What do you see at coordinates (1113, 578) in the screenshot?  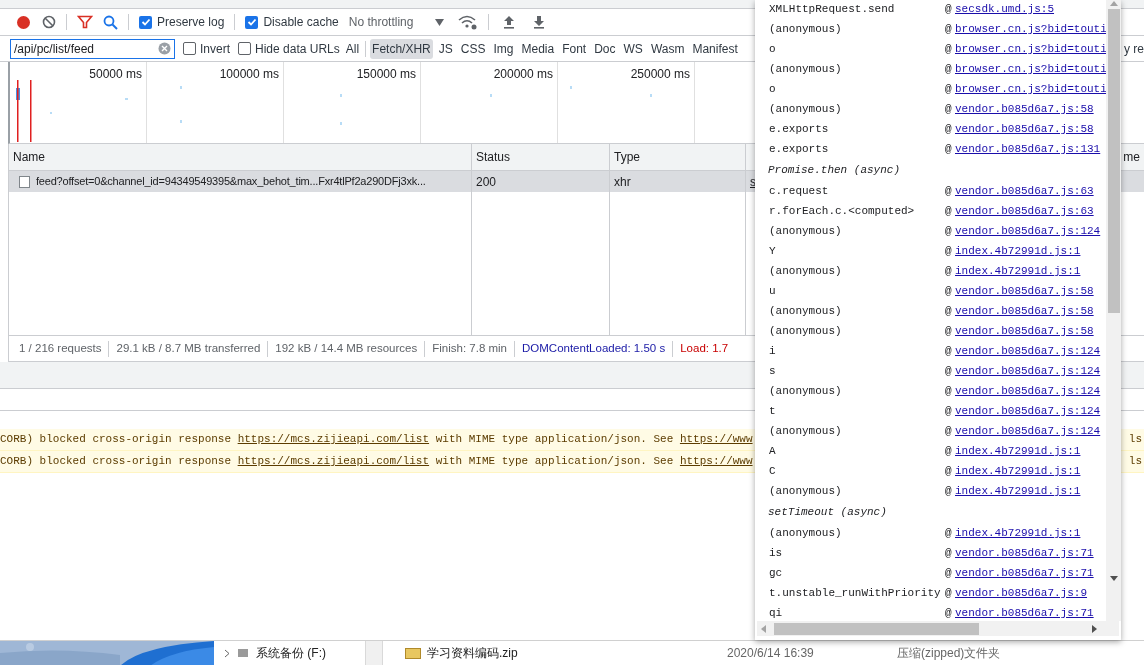 I see `scroll-down-icon` at bounding box center [1113, 578].